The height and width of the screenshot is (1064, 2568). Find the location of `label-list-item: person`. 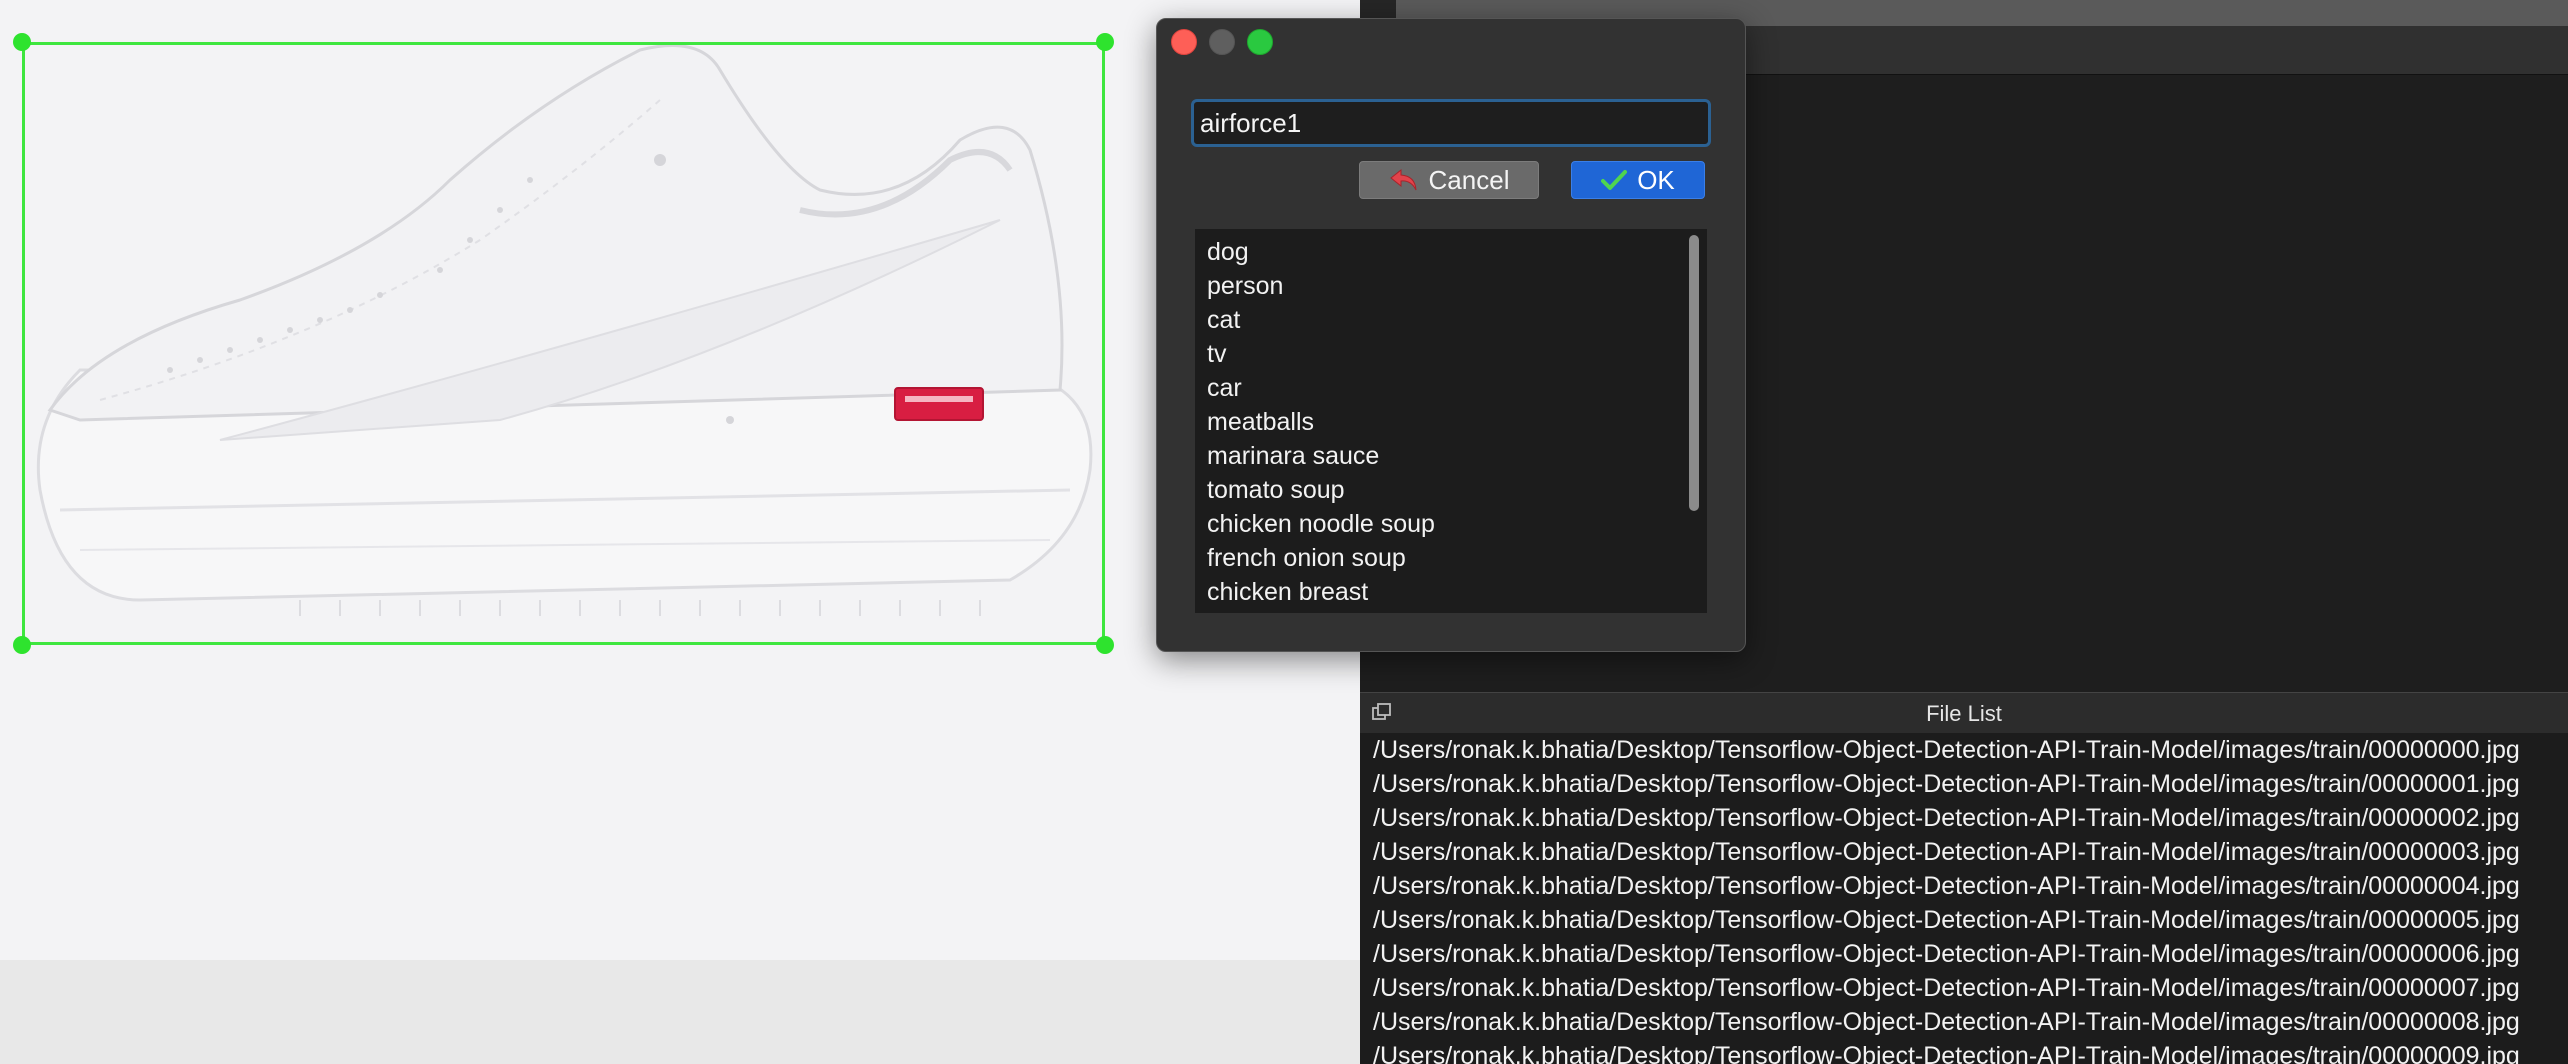

label-list-item: person is located at coordinates (1451, 286).